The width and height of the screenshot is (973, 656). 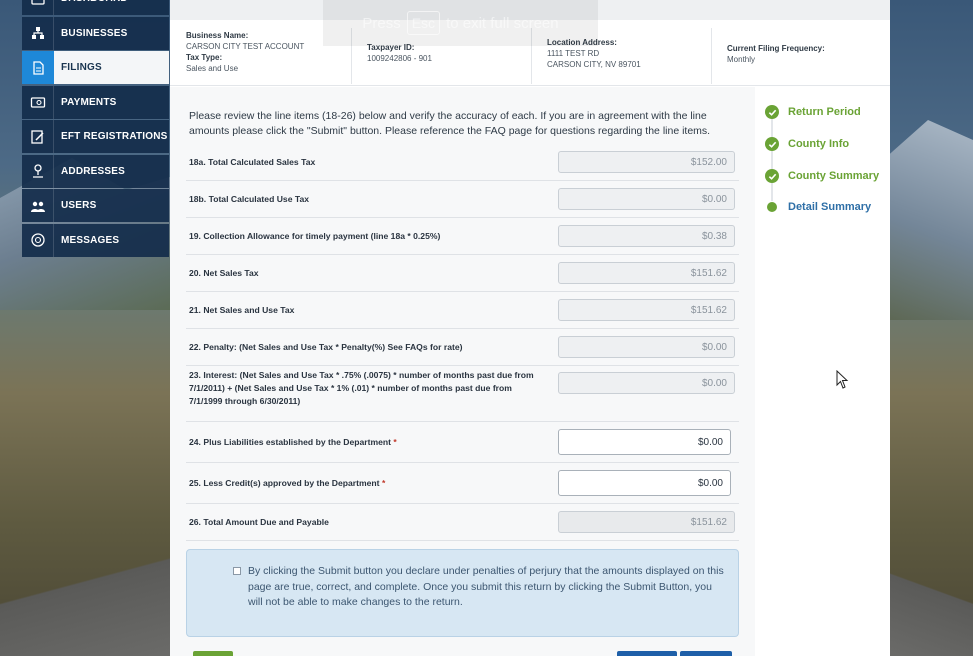 I want to click on step-detail-summary: Detail Summary, so click(x=818, y=207).